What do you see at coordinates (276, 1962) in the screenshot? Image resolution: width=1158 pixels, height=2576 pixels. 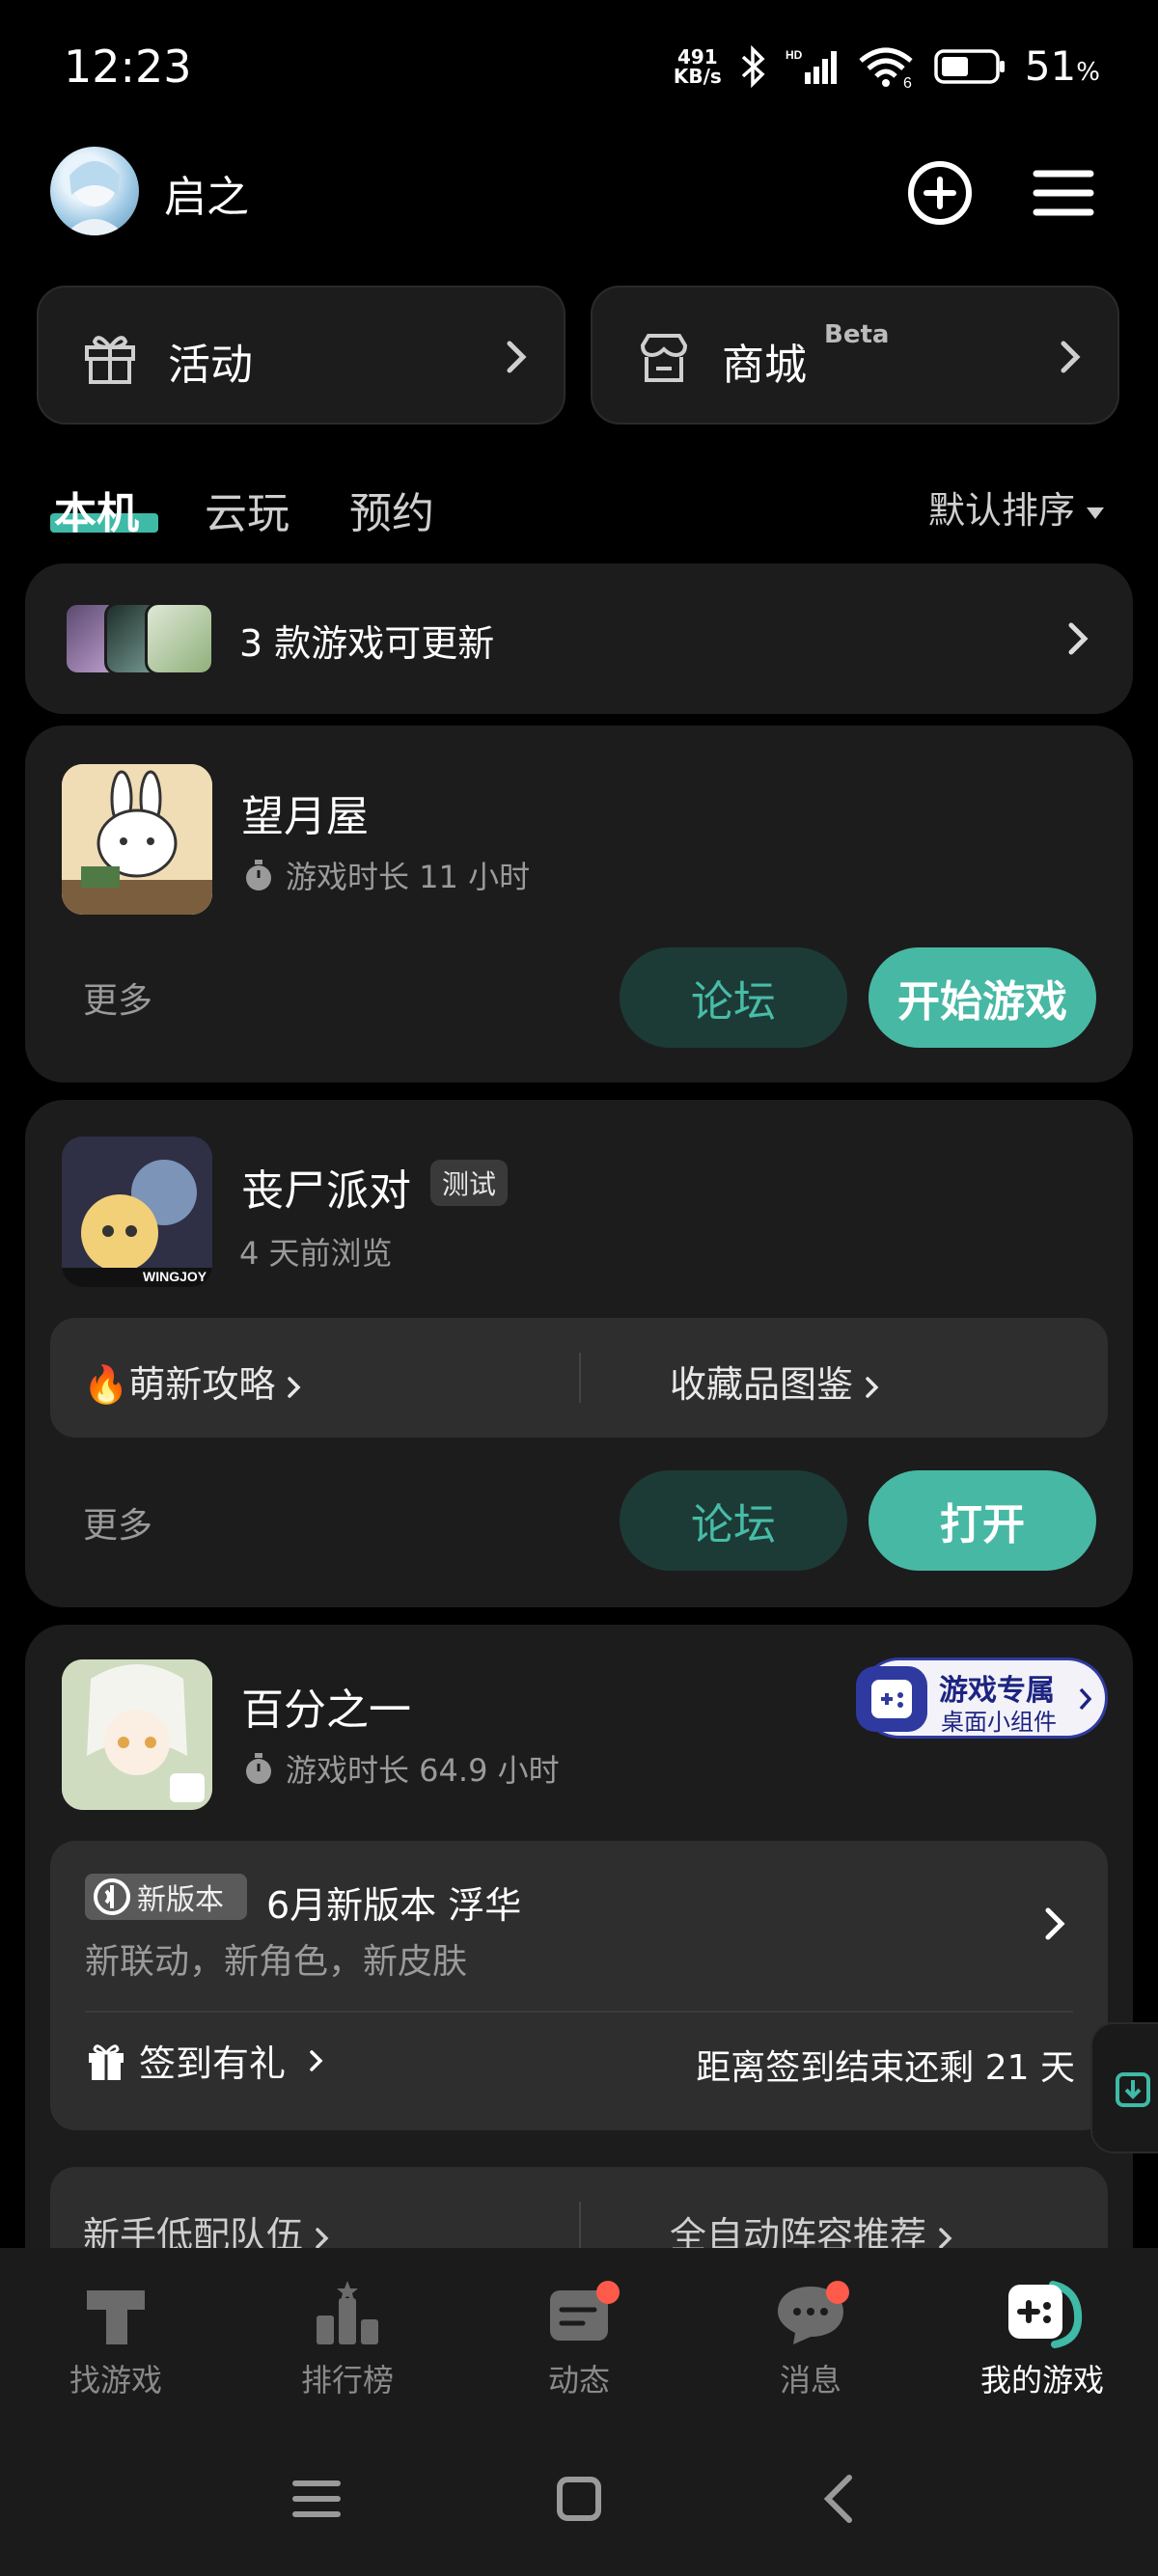 I see `version-subtitle: 新联动，新角色，新皮肤` at bounding box center [276, 1962].